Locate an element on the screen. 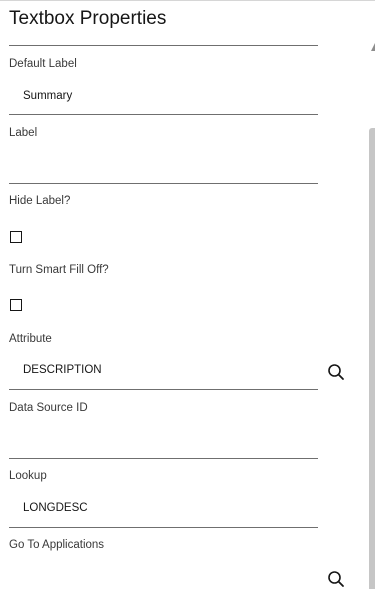 The width and height of the screenshot is (375, 589). label-label: Label is located at coordinates (23, 133).